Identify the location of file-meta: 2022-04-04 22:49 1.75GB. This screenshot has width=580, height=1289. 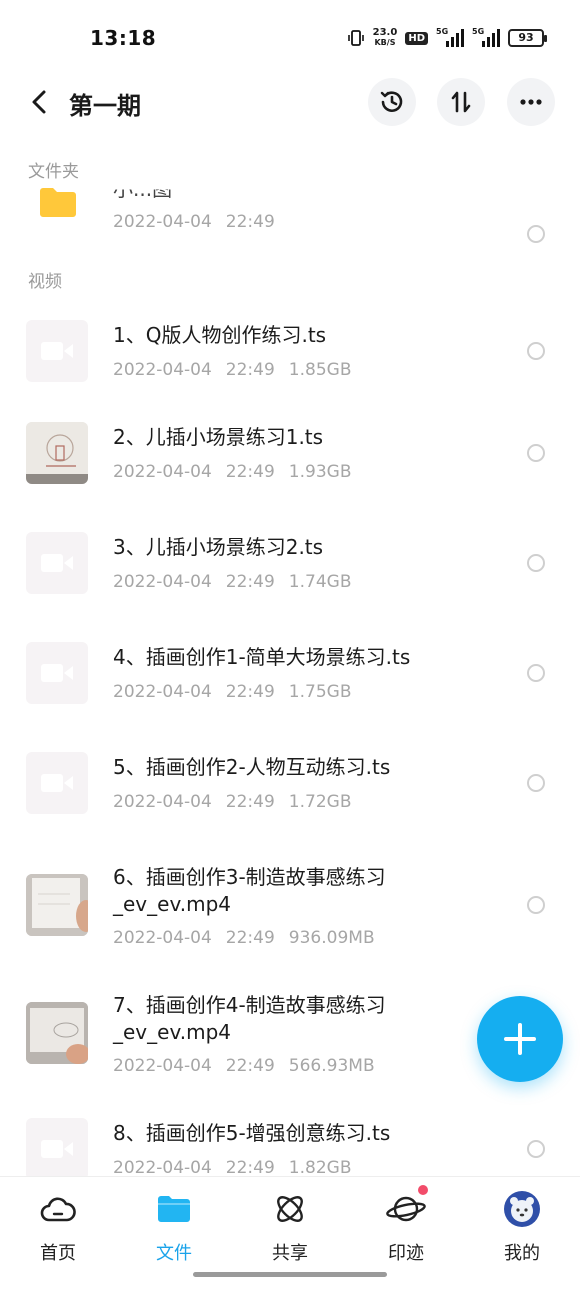
(232, 692).